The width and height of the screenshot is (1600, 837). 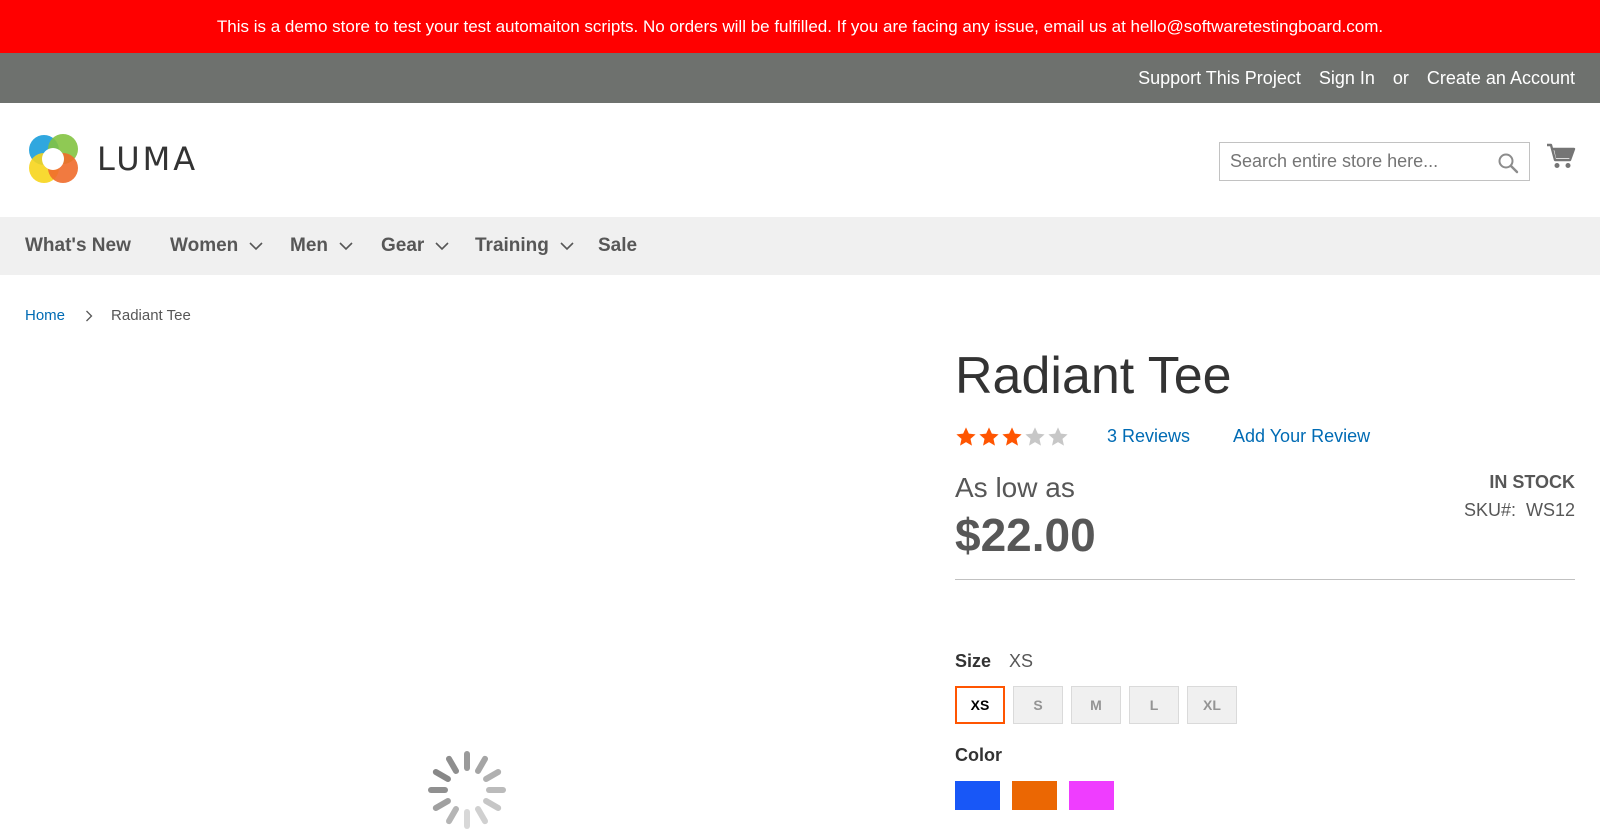 I want to click on create-account-link: Create an Account, so click(x=1501, y=78).